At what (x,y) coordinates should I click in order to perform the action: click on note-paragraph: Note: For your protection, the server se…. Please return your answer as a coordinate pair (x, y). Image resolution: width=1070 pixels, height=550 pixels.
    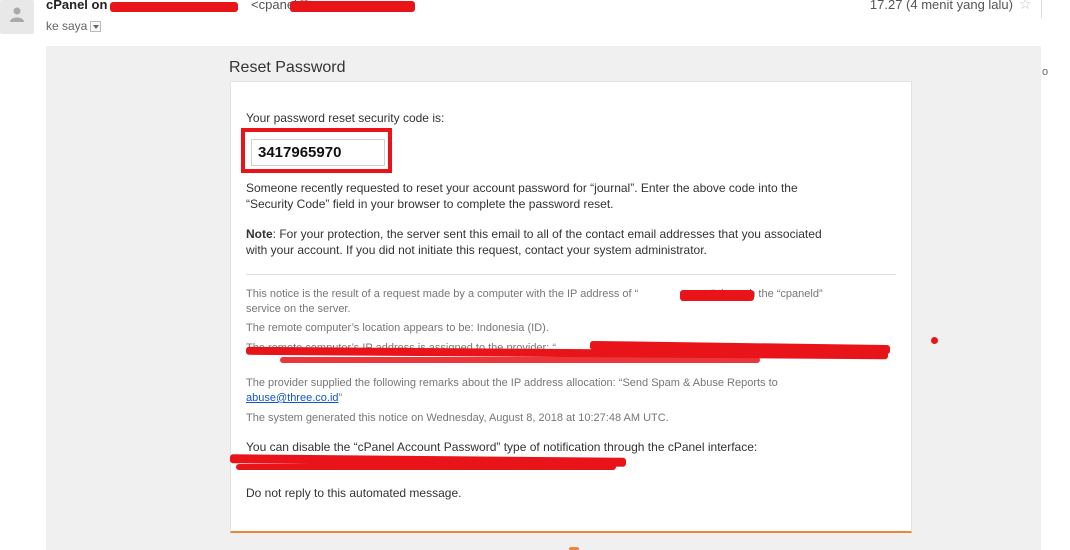
    Looking at the image, I should click on (534, 234).